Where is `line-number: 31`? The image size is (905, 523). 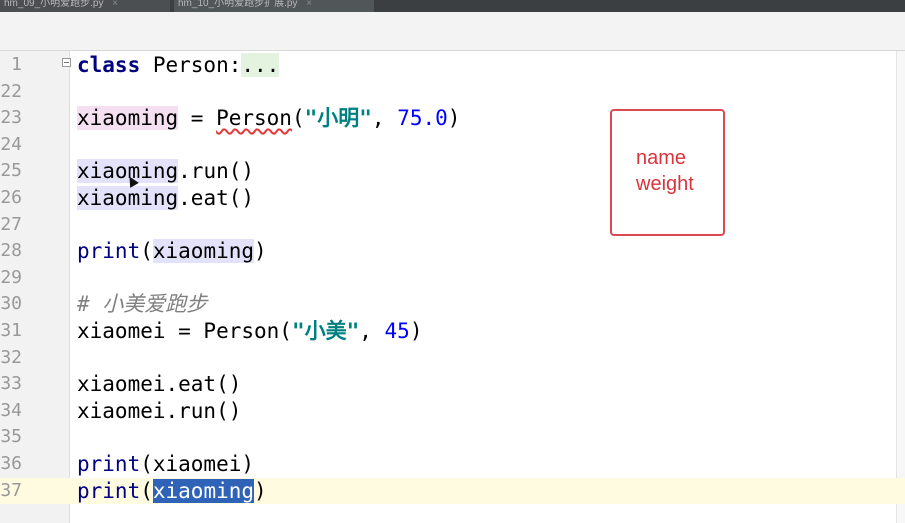 line-number: 31 is located at coordinates (11, 330).